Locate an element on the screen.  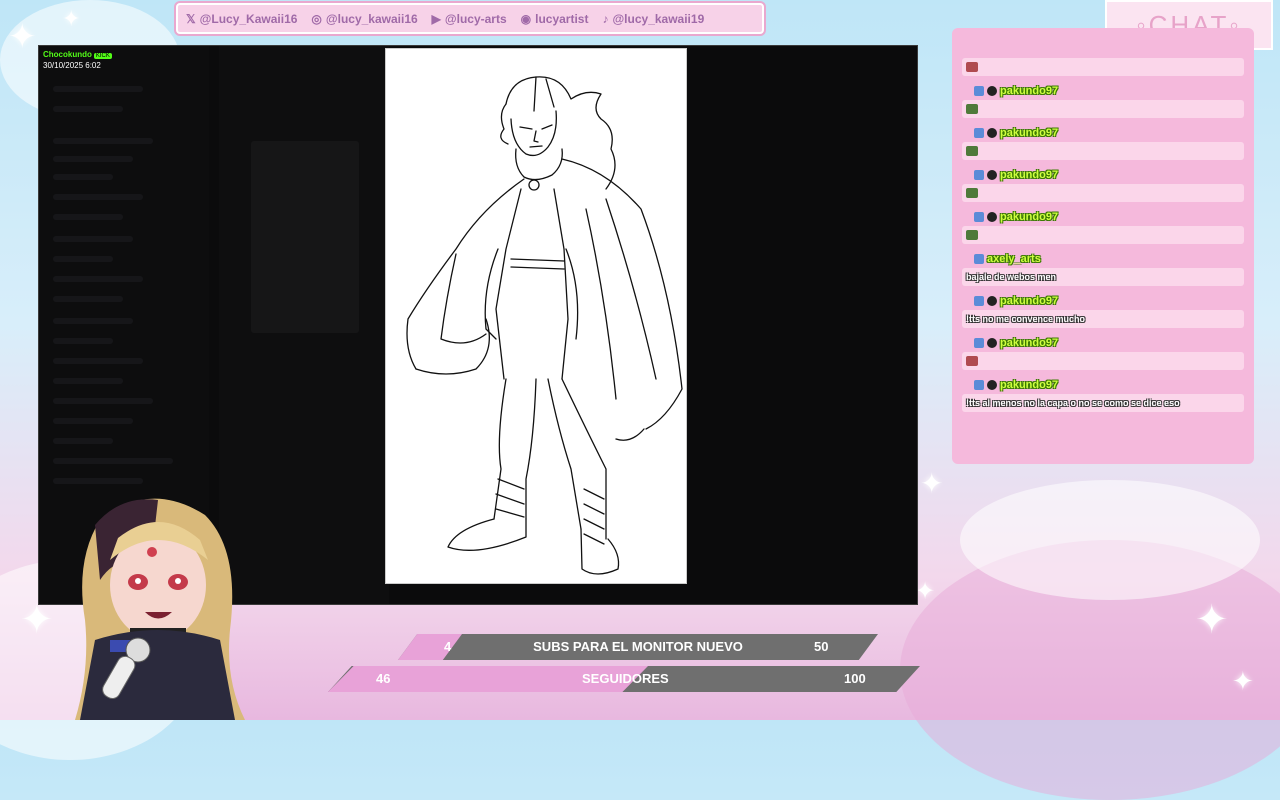
youtube-icon: ▶ is located at coordinates (436, 18).